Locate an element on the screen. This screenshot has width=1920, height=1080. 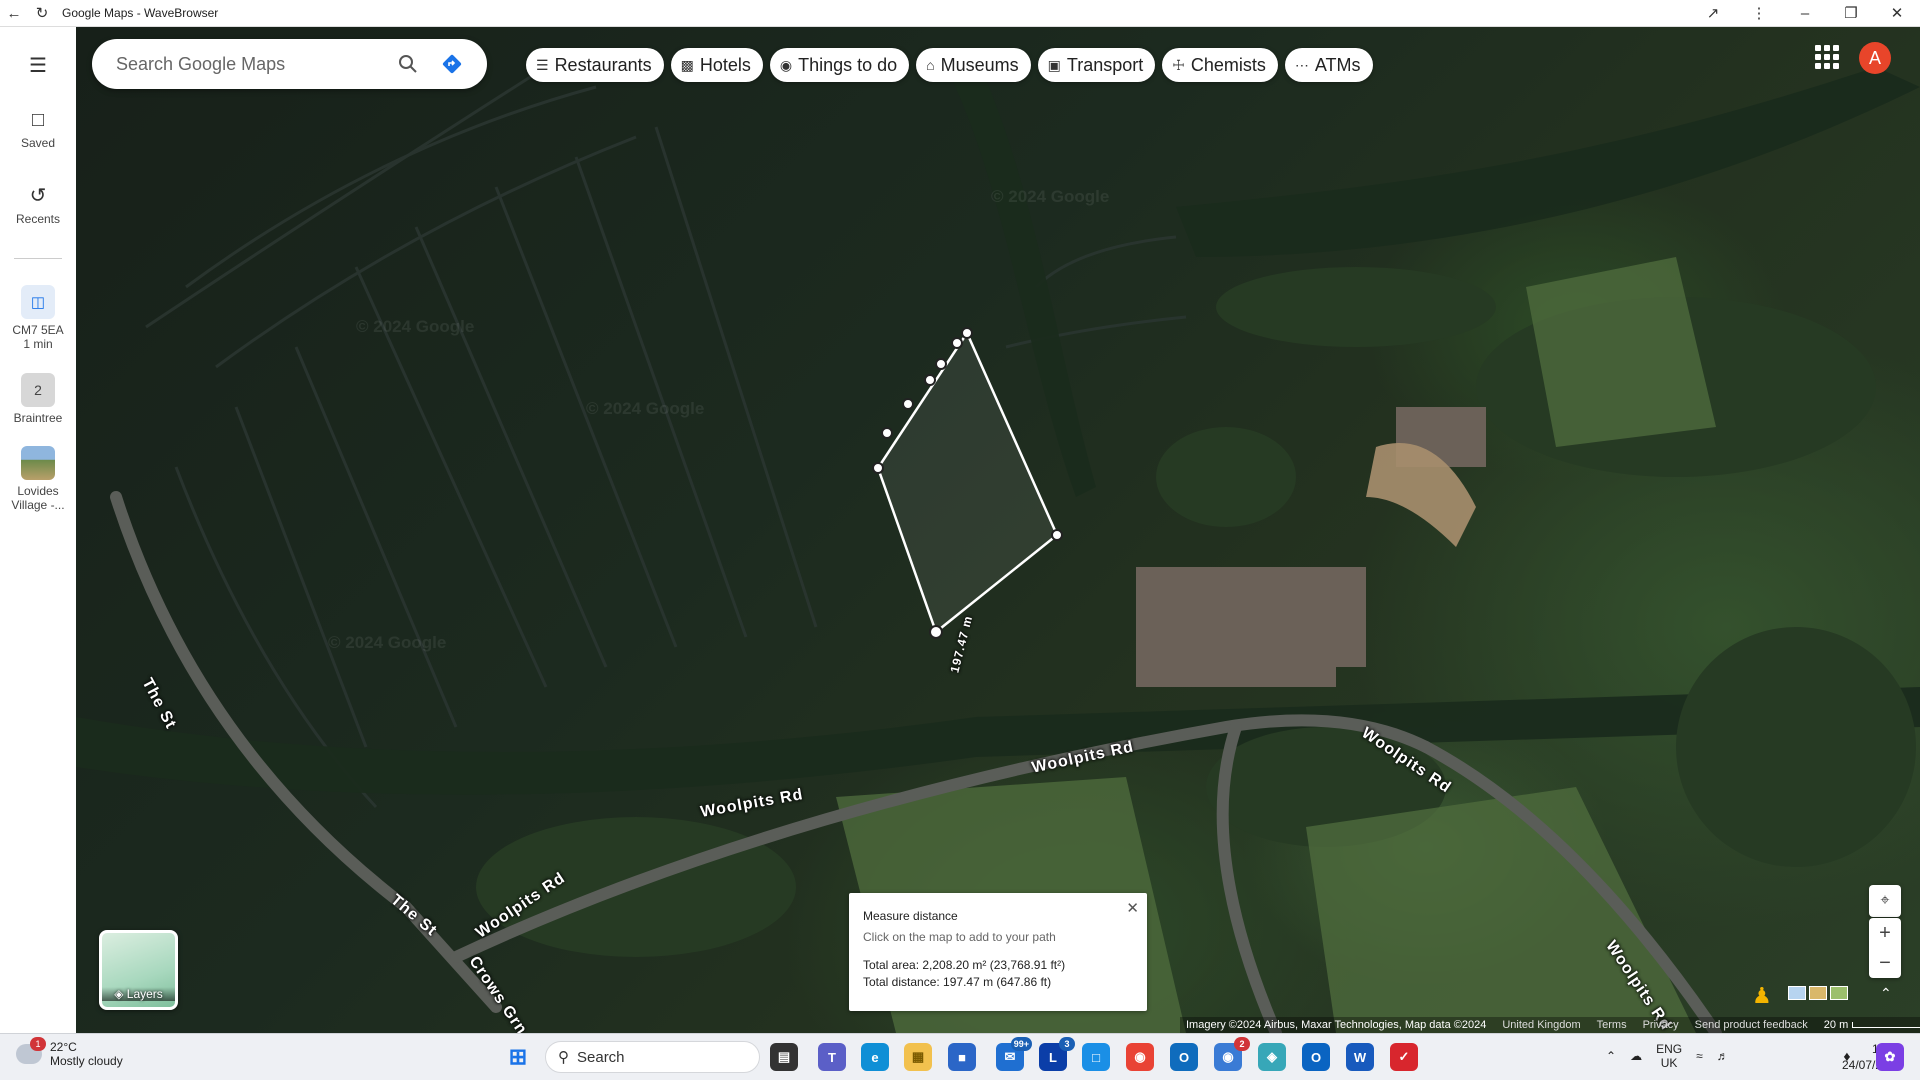
restore-button: ❐ is located at coordinates (1851, 13).